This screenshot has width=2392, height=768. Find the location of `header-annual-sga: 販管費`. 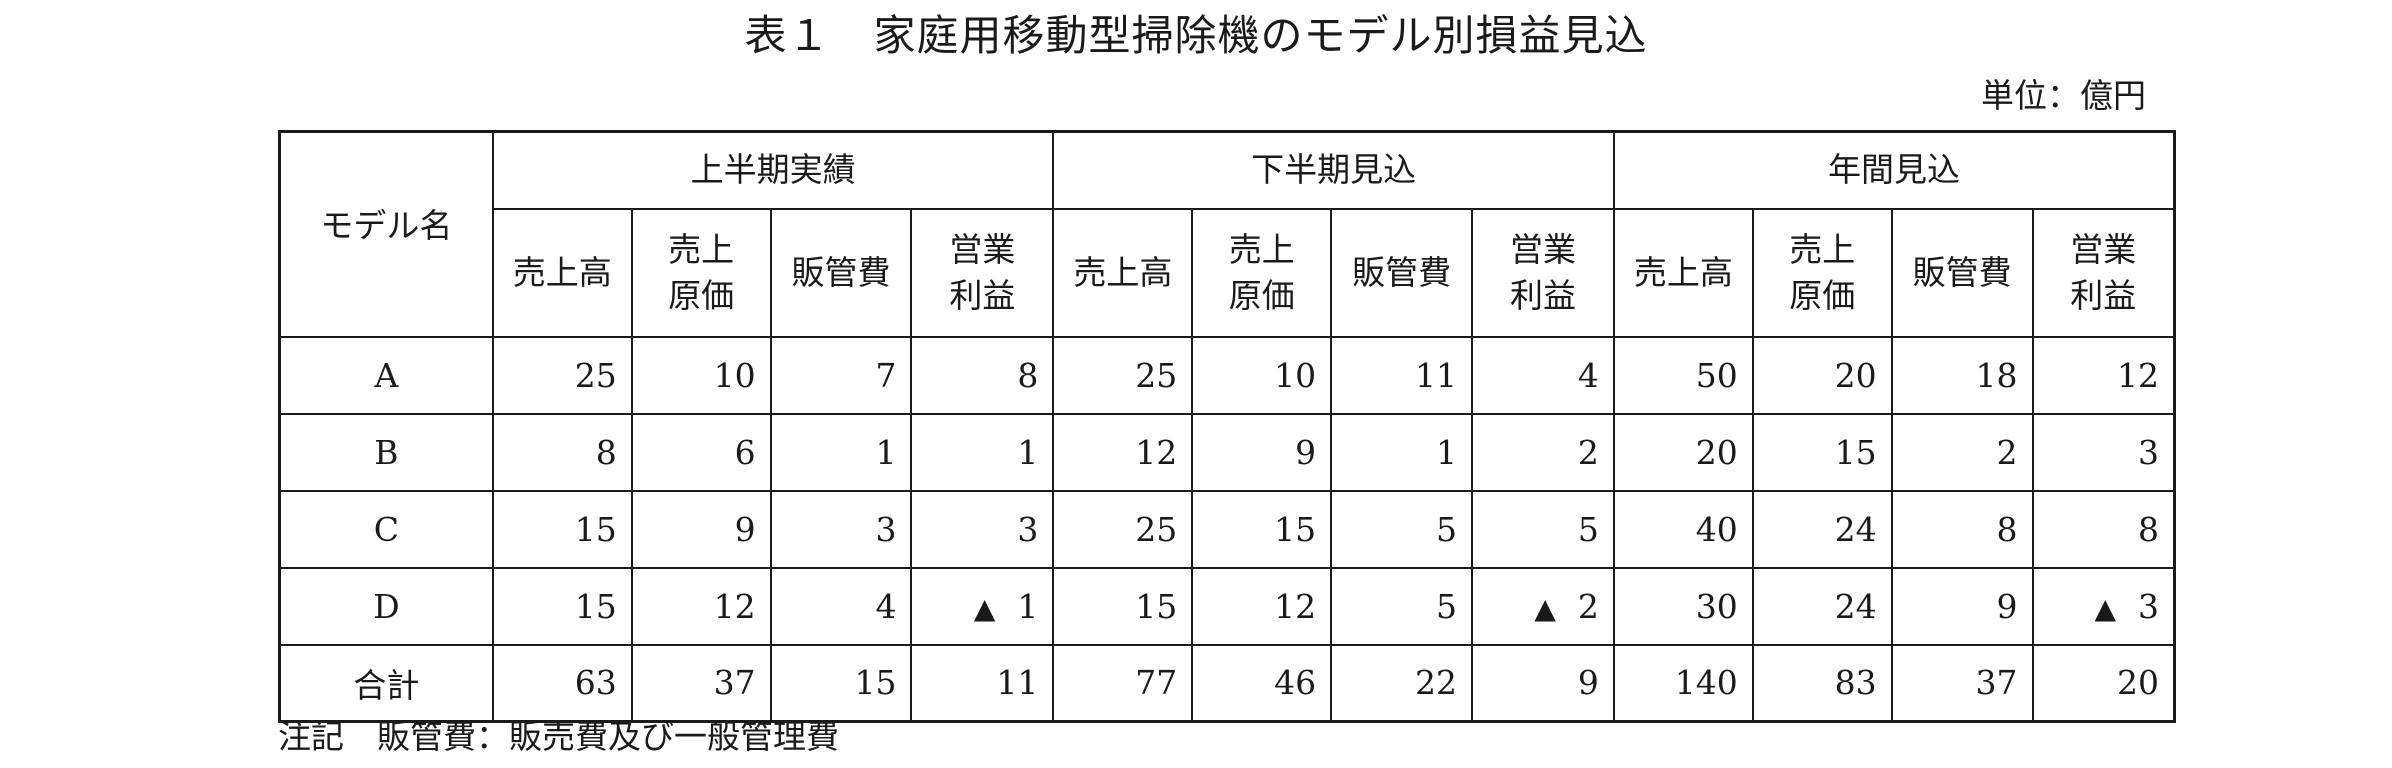

header-annual-sga: 販管費 is located at coordinates (1962, 272).